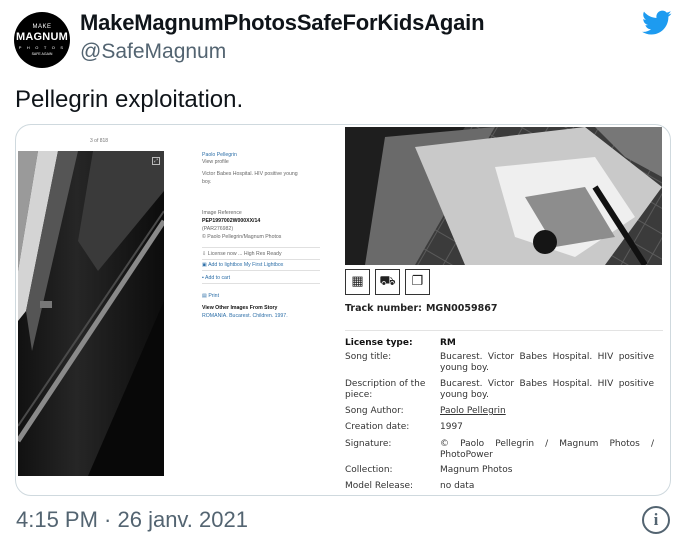 Image resolution: width=684 pixels, height=543 pixels. Describe the element at coordinates (42, 37) in the screenshot. I see `avatar-line: MAGNUM` at that location.